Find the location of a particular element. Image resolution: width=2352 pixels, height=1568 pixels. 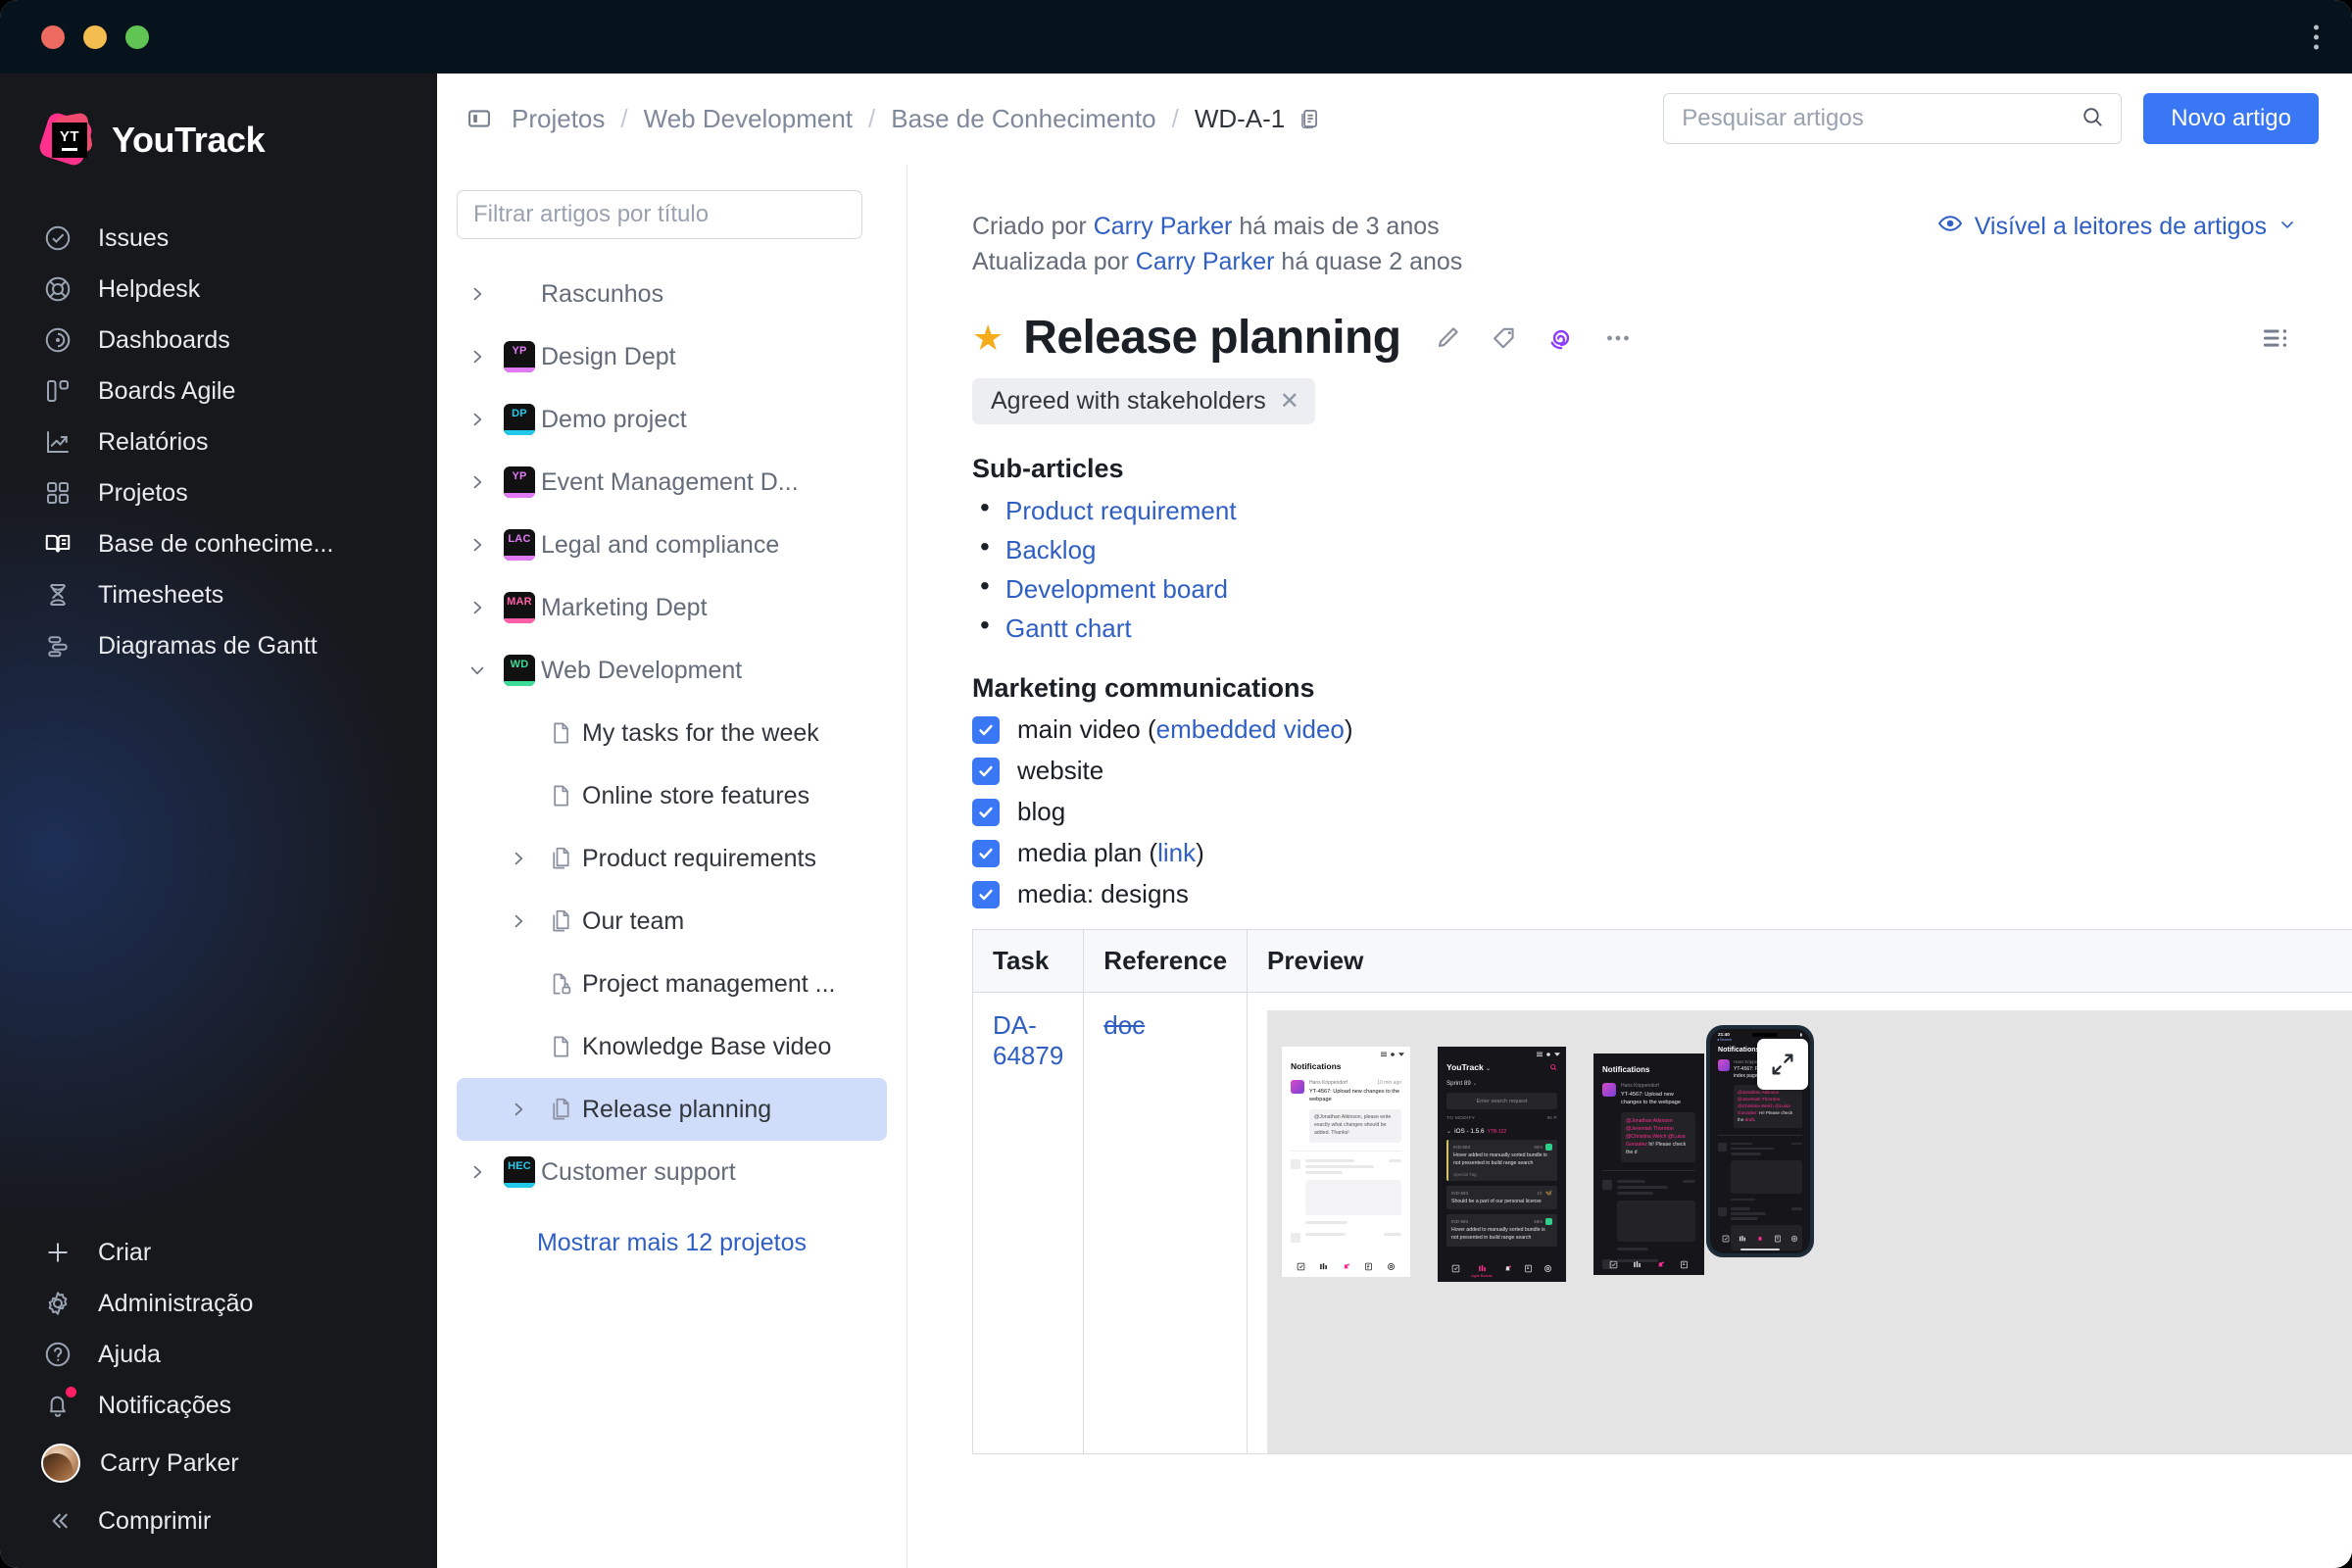

ellipsis-icon is located at coordinates (1618, 338).